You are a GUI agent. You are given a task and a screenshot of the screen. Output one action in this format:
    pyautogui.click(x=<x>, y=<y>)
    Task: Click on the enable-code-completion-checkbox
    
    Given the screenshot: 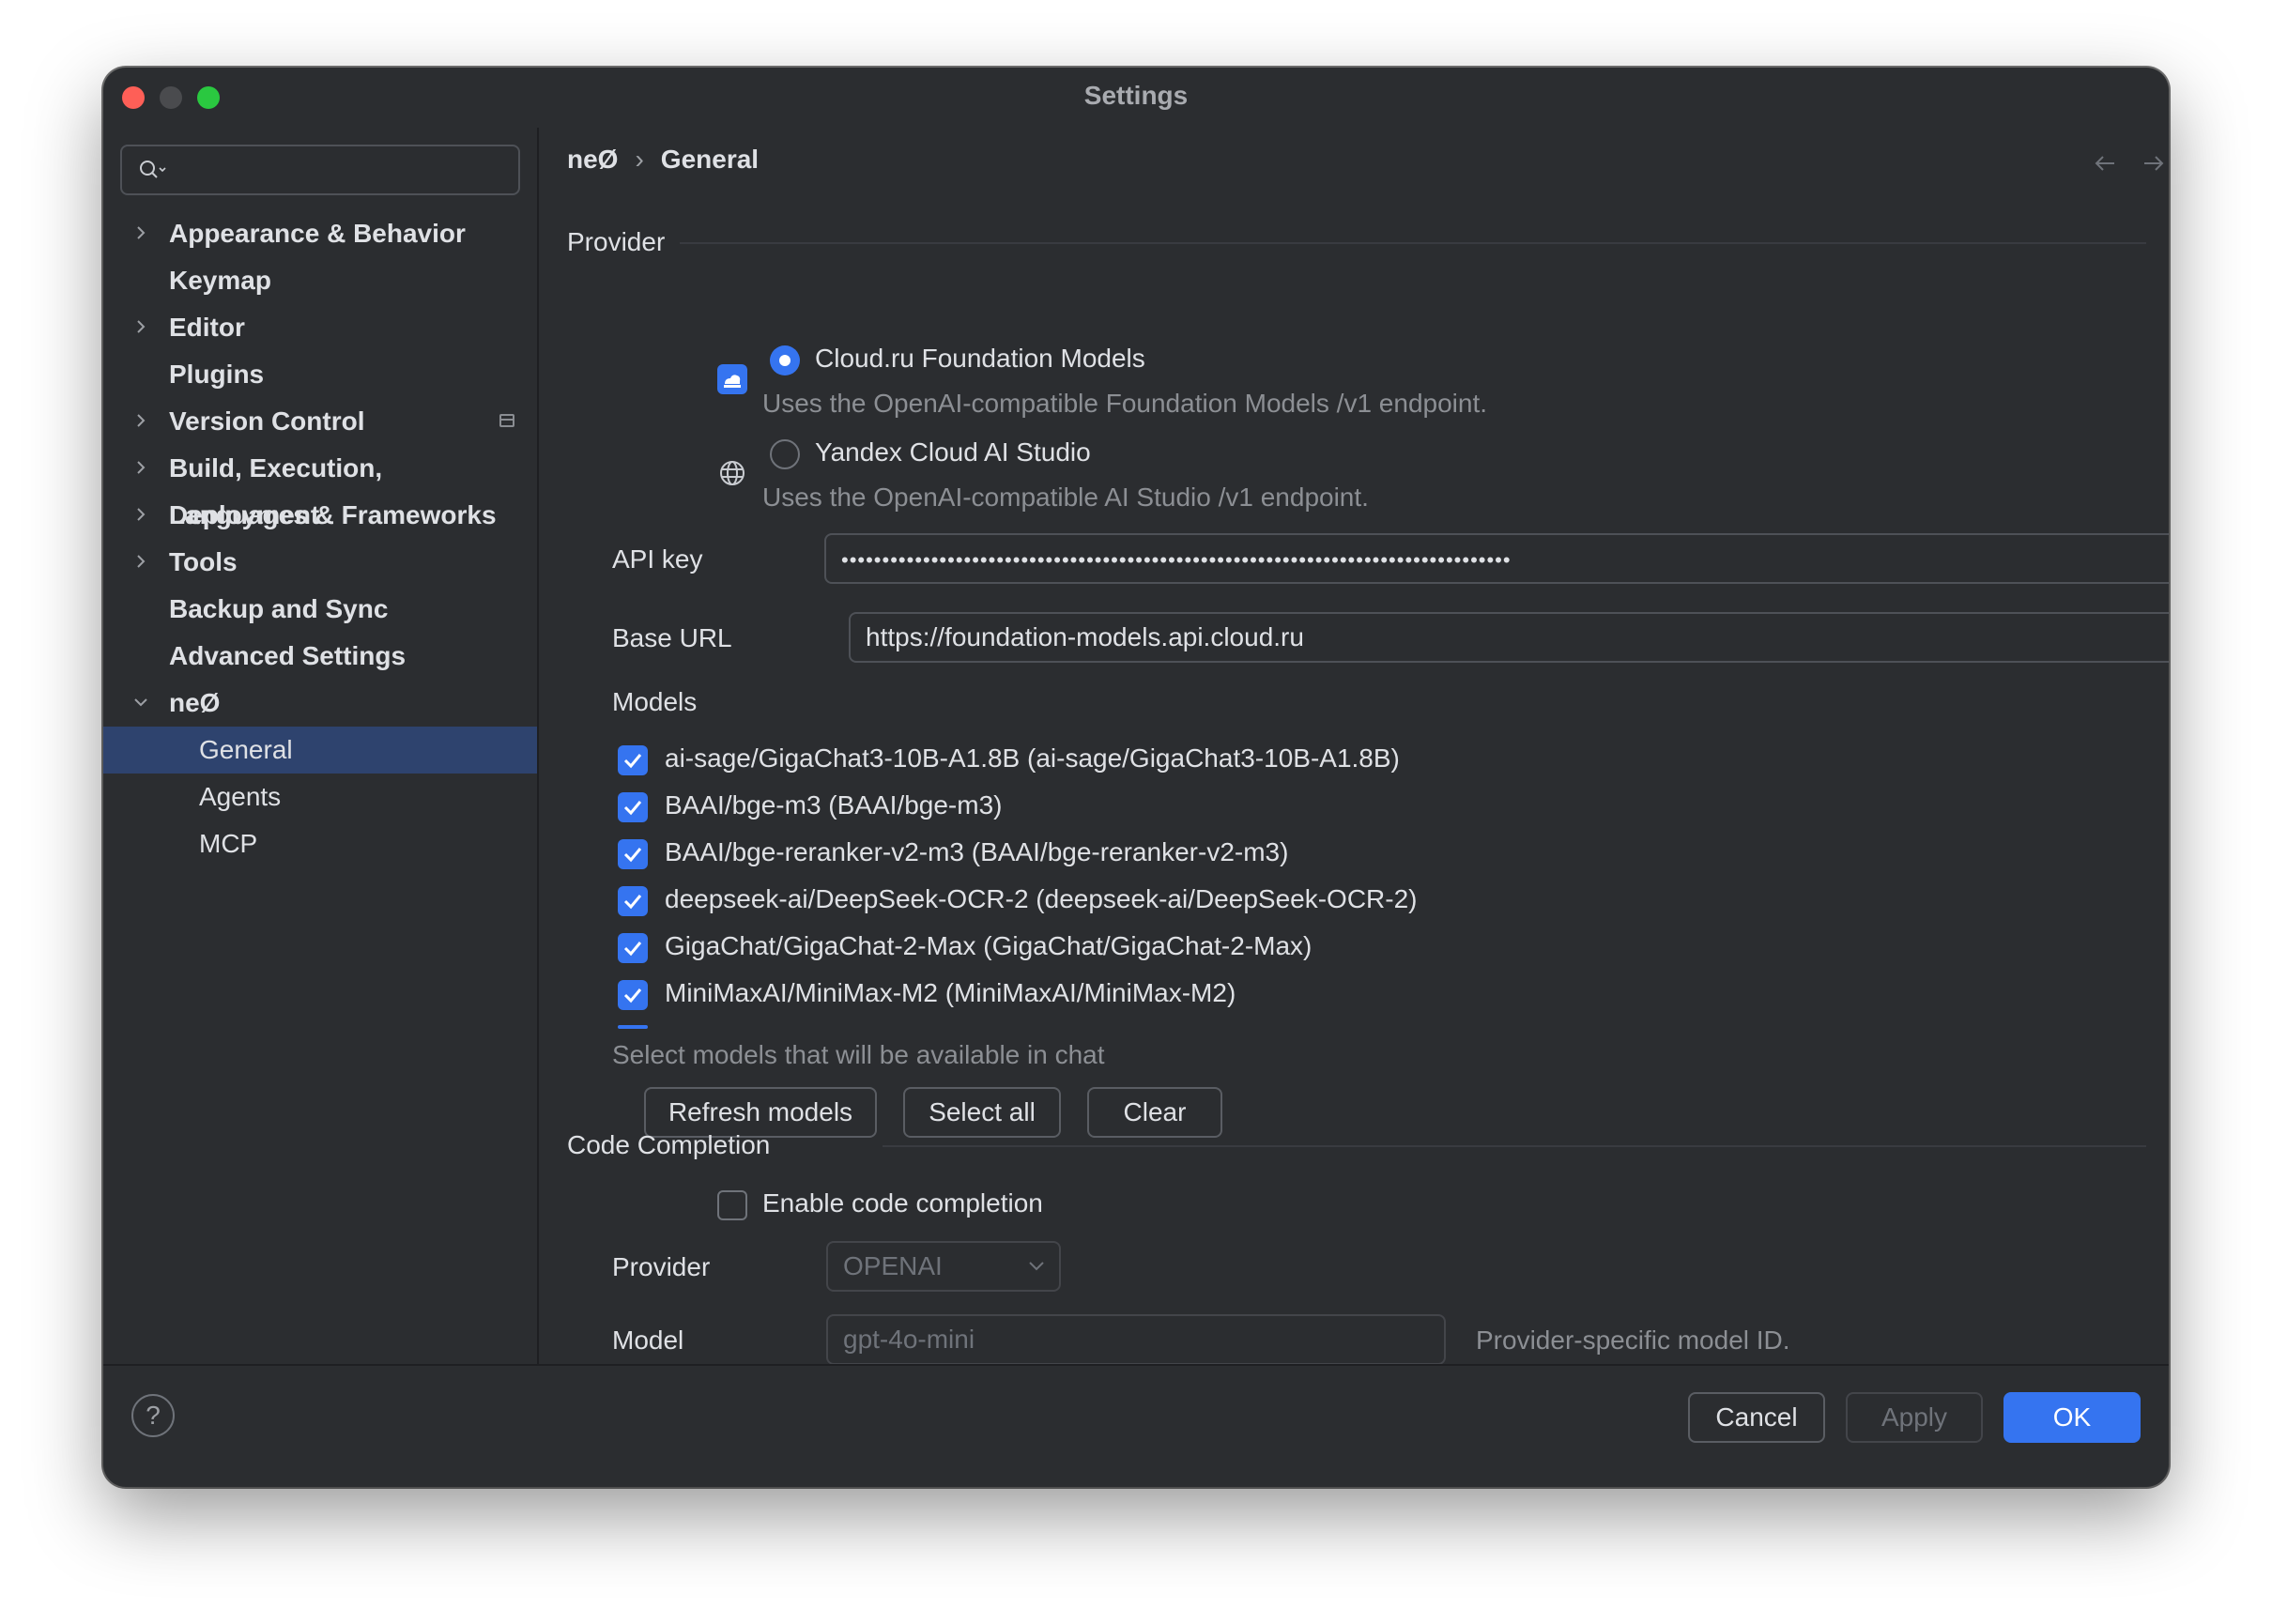 What is the action you would take?
    pyautogui.click(x=732, y=1205)
    